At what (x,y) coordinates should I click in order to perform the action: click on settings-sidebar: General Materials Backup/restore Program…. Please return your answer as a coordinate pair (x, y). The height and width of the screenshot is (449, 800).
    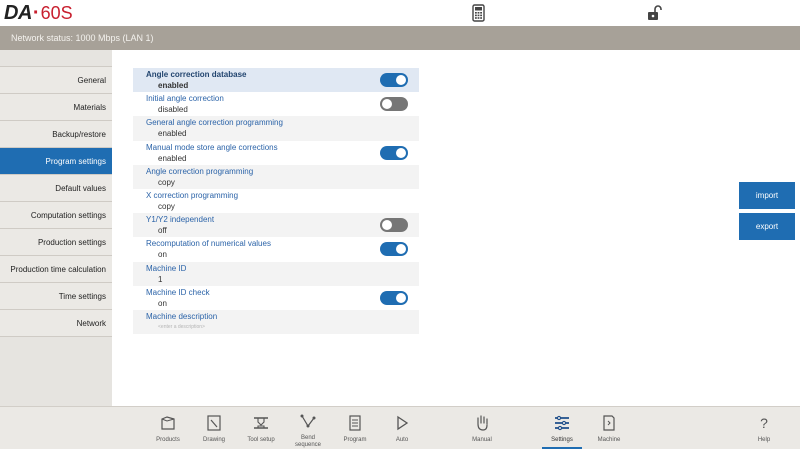
    Looking at the image, I should click on (56, 228).